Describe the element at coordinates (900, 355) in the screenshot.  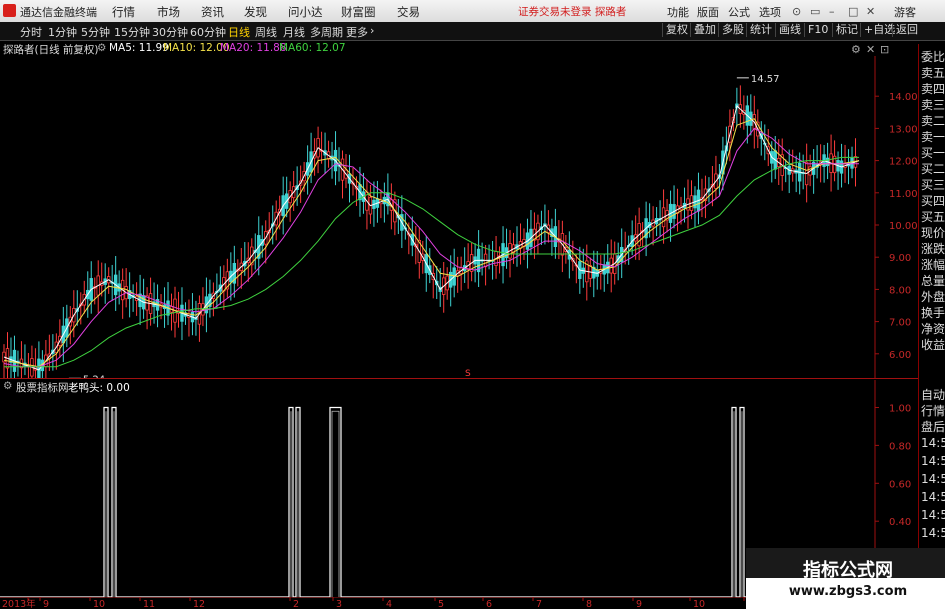
I see `price-tick-label: 6.00` at that location.